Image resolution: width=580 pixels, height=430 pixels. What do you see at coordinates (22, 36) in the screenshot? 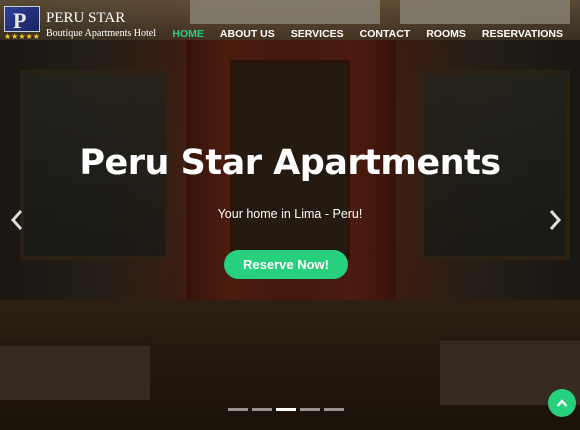
I see `star-rating: ★★★★★` at bounding box center [22, 36].